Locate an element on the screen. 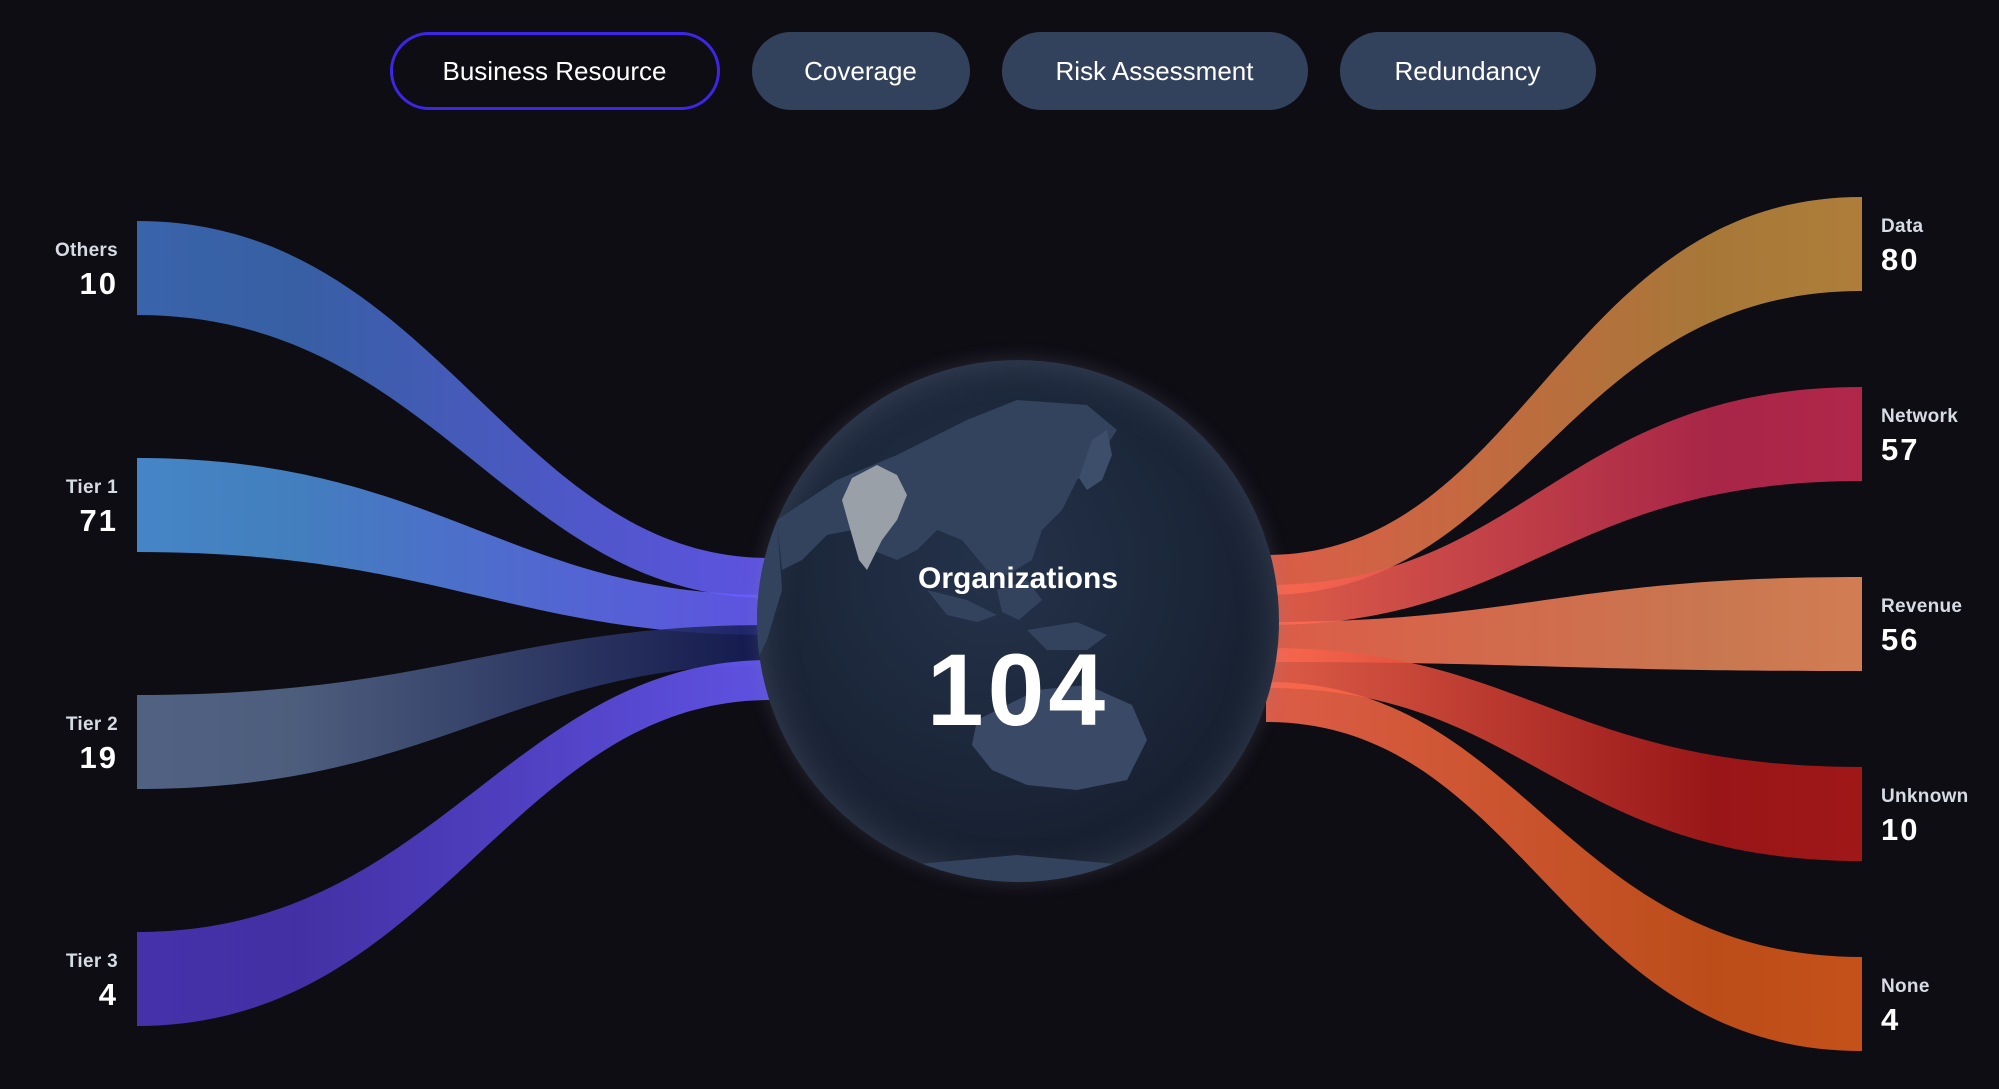  left-node-name: Tier 2 is located at coordinates (91, 724).